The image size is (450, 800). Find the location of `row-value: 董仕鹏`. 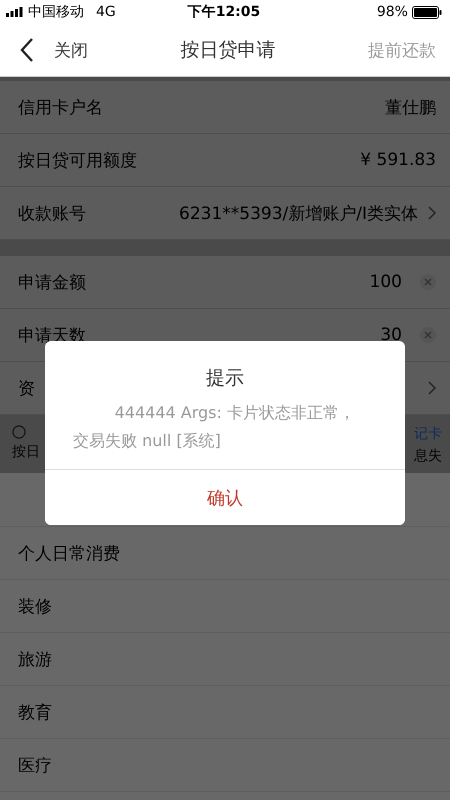

row-value: 董仕鹏 is located at coordinates (410, 107).